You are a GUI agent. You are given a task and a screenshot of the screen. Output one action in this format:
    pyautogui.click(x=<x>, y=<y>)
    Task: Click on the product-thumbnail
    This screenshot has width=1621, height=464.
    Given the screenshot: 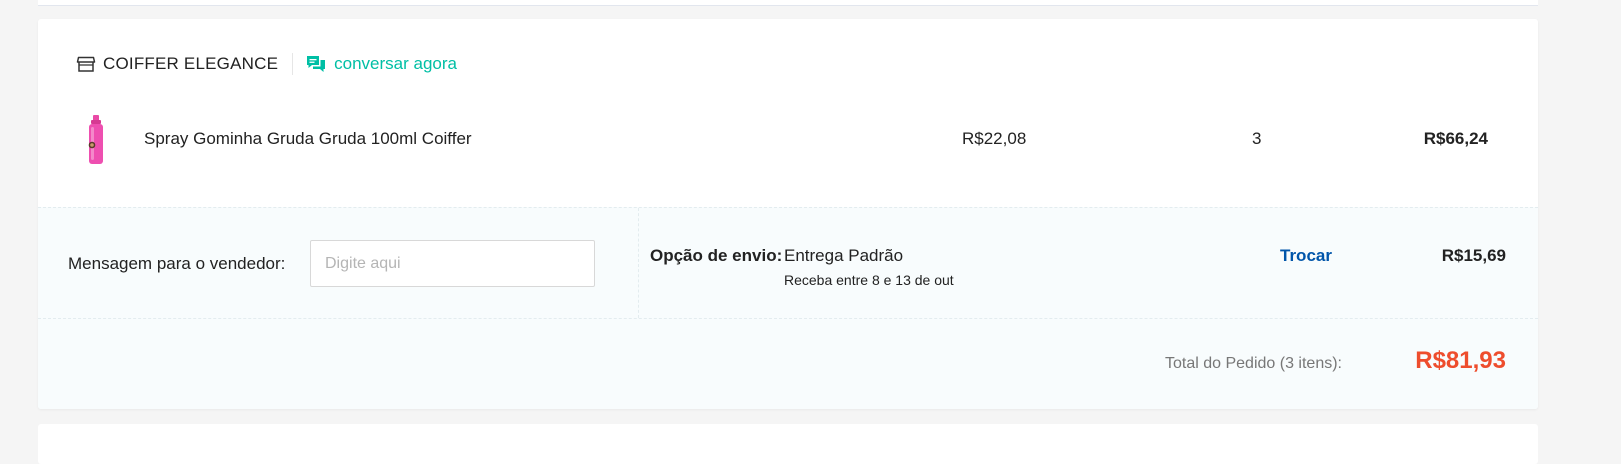 What is the action you would take?
    pyautogui.click(x=96, y=141)
    